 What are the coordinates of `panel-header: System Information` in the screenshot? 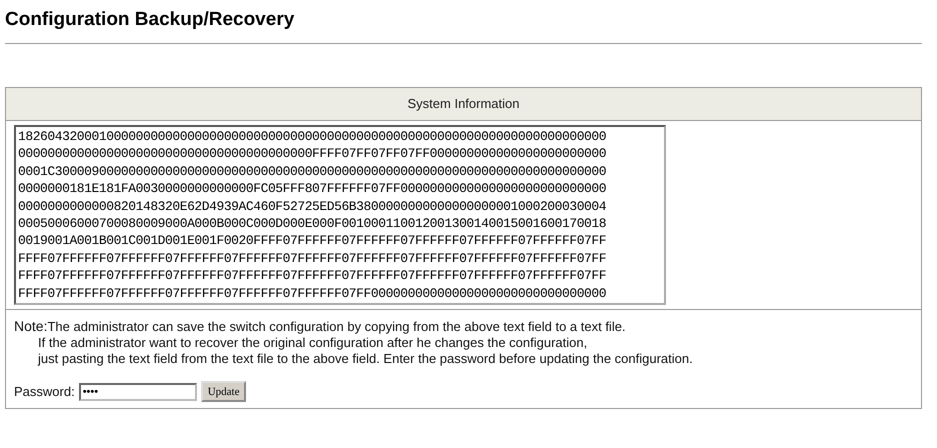 It's located at (463, 104).